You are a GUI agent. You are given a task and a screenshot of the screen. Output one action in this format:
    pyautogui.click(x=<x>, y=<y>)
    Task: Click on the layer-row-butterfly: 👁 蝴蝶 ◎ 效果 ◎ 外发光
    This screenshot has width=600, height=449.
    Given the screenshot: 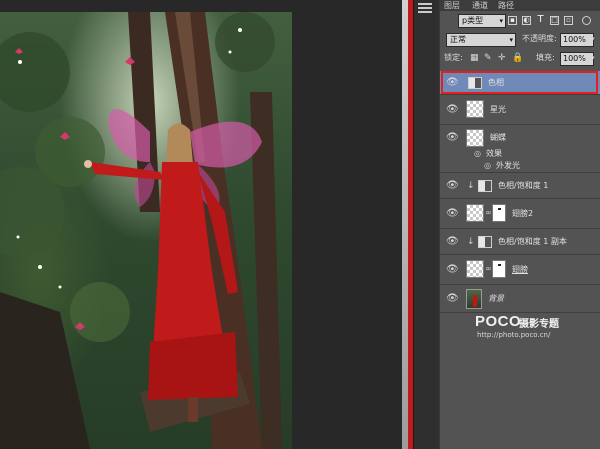 What is the action you would take?
    pyautogui.click(x=520, y=149)
    